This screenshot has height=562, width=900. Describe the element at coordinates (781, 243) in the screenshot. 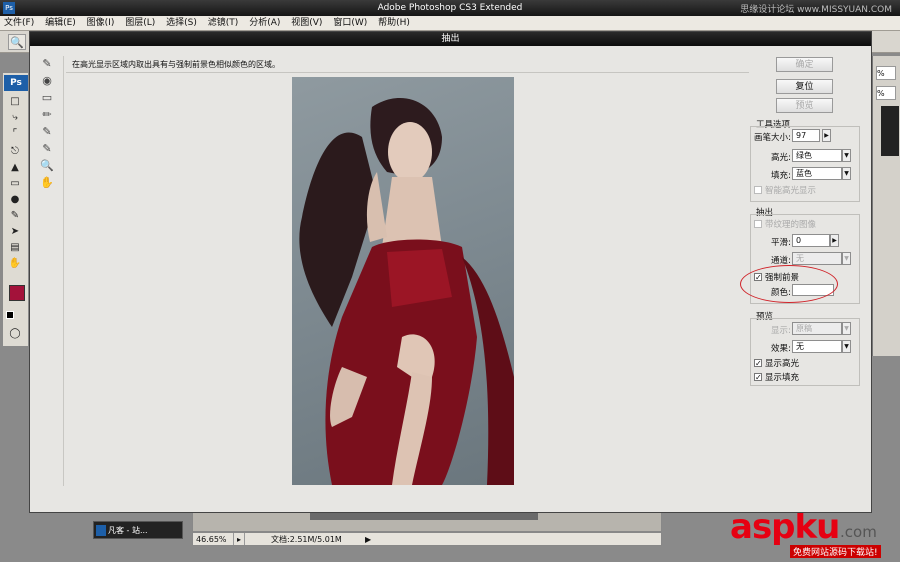

I see `smooth-label: 平滑:` at that location.